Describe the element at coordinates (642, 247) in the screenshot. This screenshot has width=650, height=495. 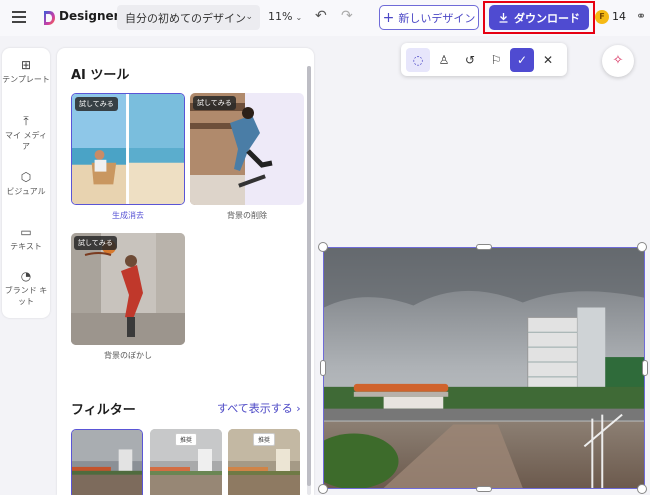
I see `resize-handle-top-right` at that location.